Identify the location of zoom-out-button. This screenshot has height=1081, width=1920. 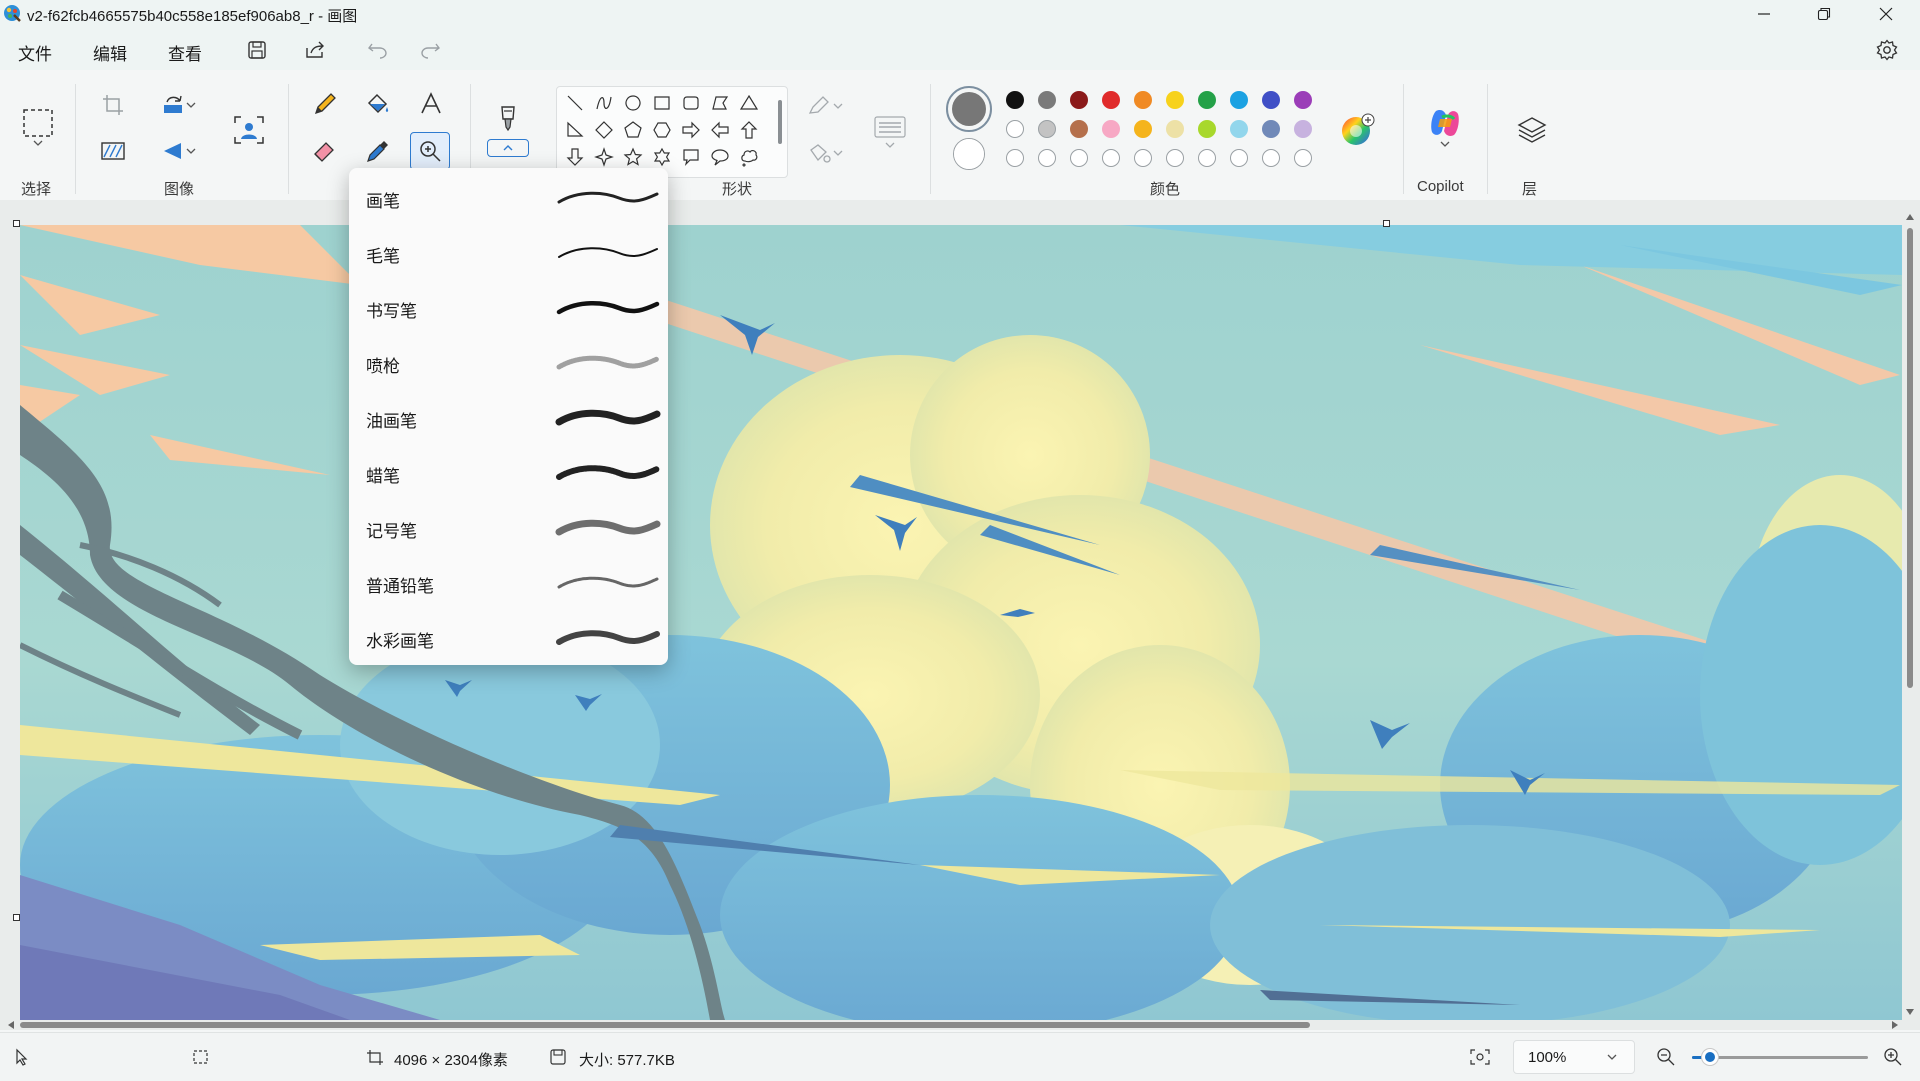
(1666, 1057).